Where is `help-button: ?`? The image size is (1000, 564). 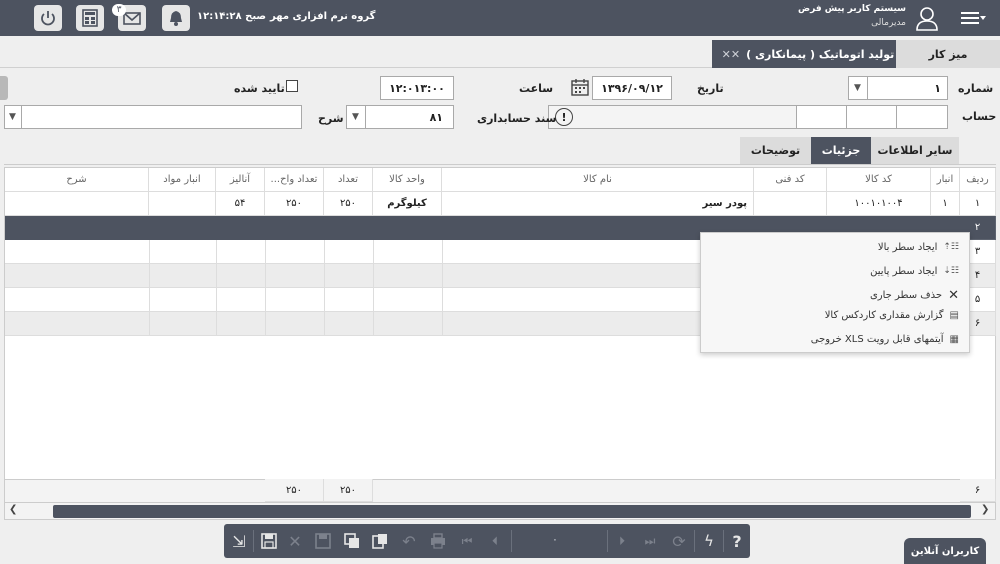
help-button: ? is located at coordinates (737, 541).